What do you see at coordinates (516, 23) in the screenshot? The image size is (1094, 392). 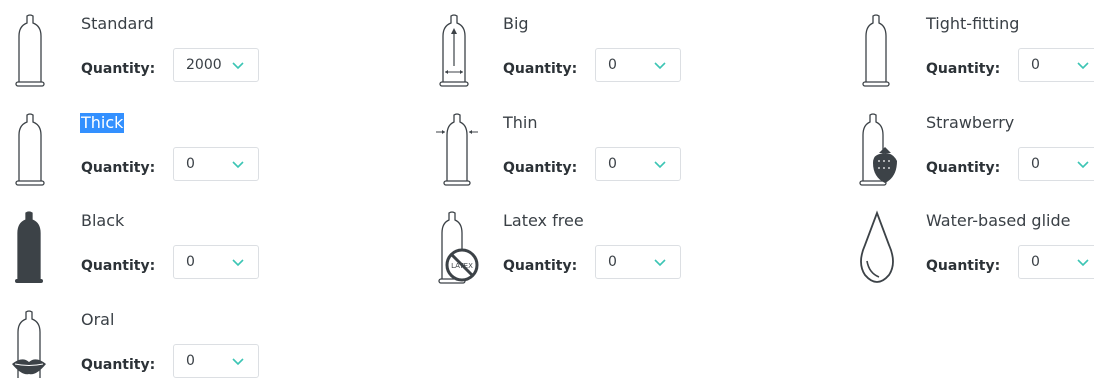 I see `product-name: Big` at bounding box center [516, 23].